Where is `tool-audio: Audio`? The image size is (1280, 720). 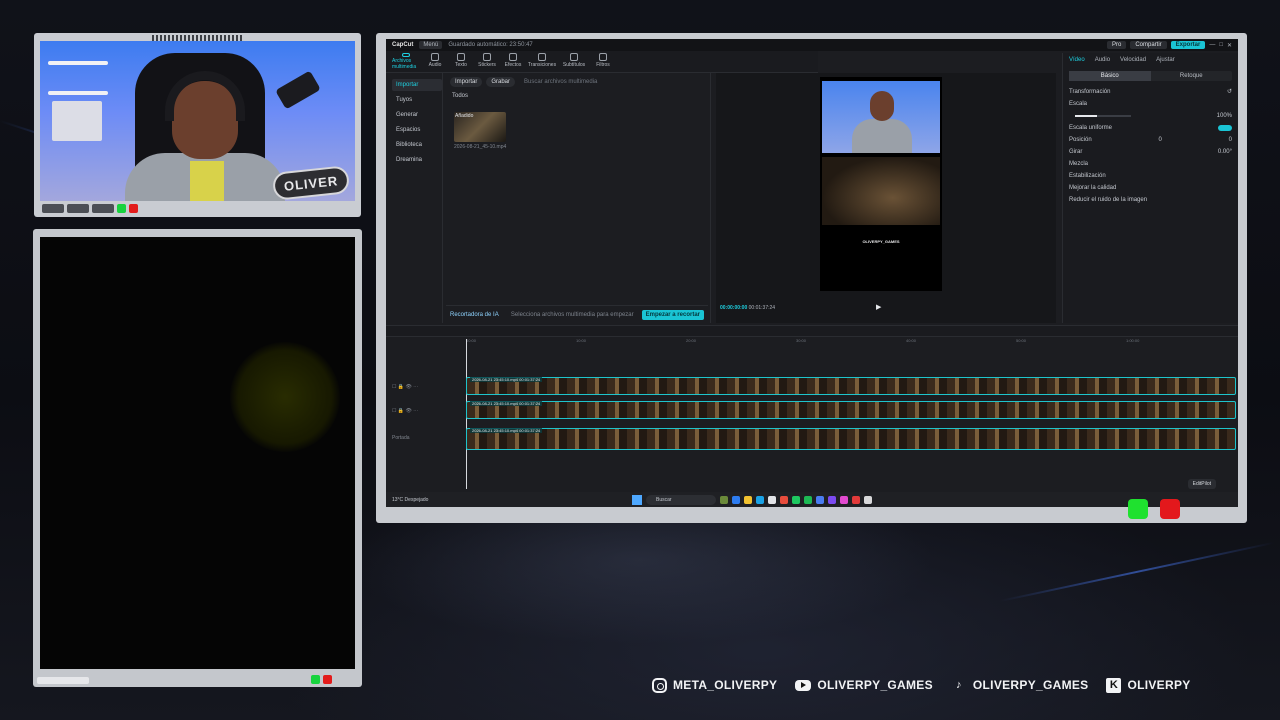
tool-audio: Audio is located at coordinates (435, 61).